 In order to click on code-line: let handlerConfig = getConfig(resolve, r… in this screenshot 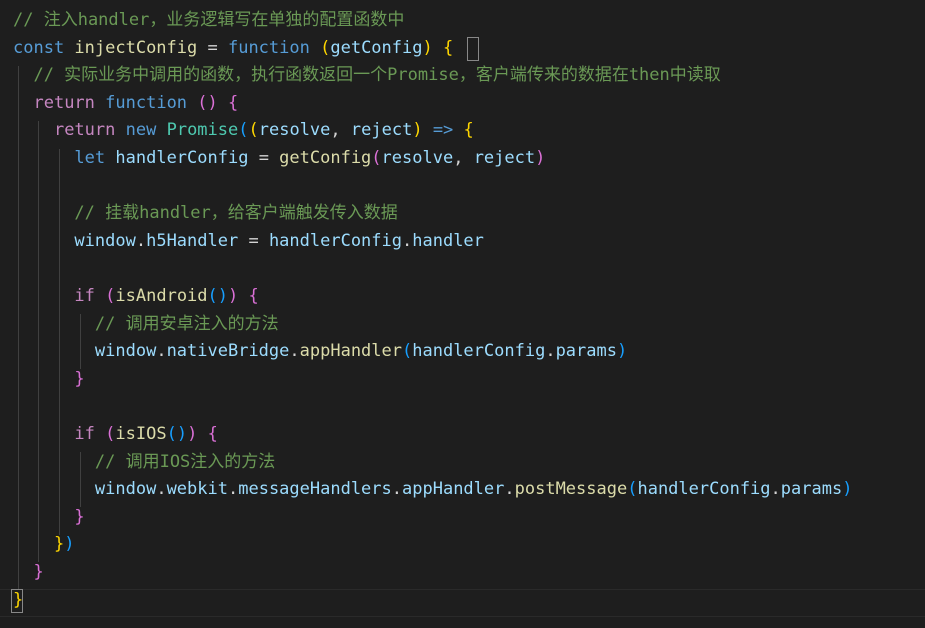, I will do `click(279, 159)`.